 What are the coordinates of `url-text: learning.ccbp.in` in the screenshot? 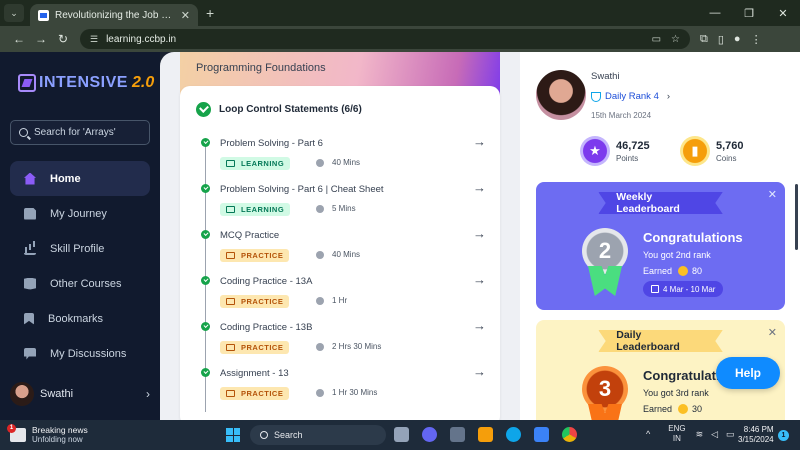 It's located at (141, 39).